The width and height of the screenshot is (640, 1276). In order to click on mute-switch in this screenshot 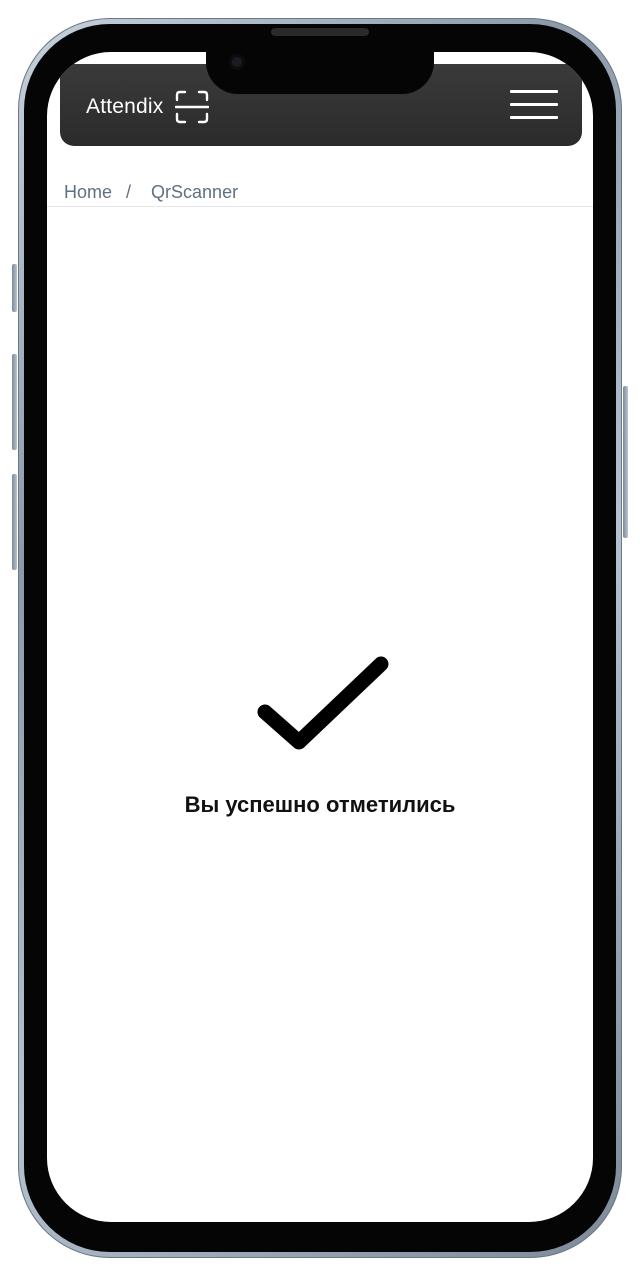, I will do `click(14, 288)`.